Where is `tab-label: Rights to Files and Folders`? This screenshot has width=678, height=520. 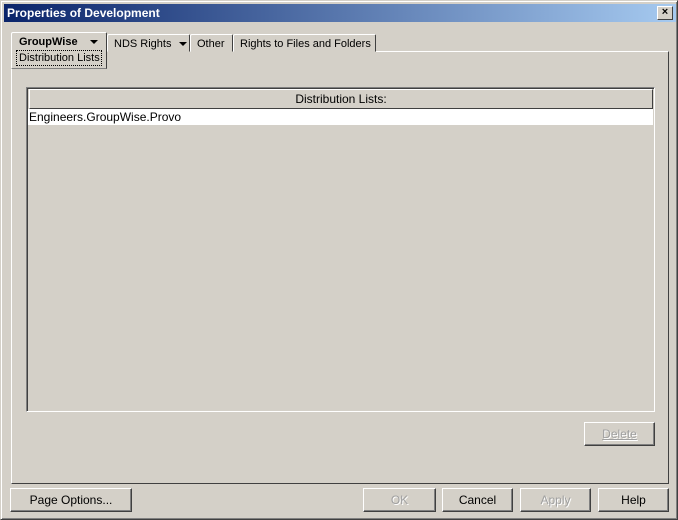 tab-label: Rights to Files and Folders is located at coordinates (305, 44).